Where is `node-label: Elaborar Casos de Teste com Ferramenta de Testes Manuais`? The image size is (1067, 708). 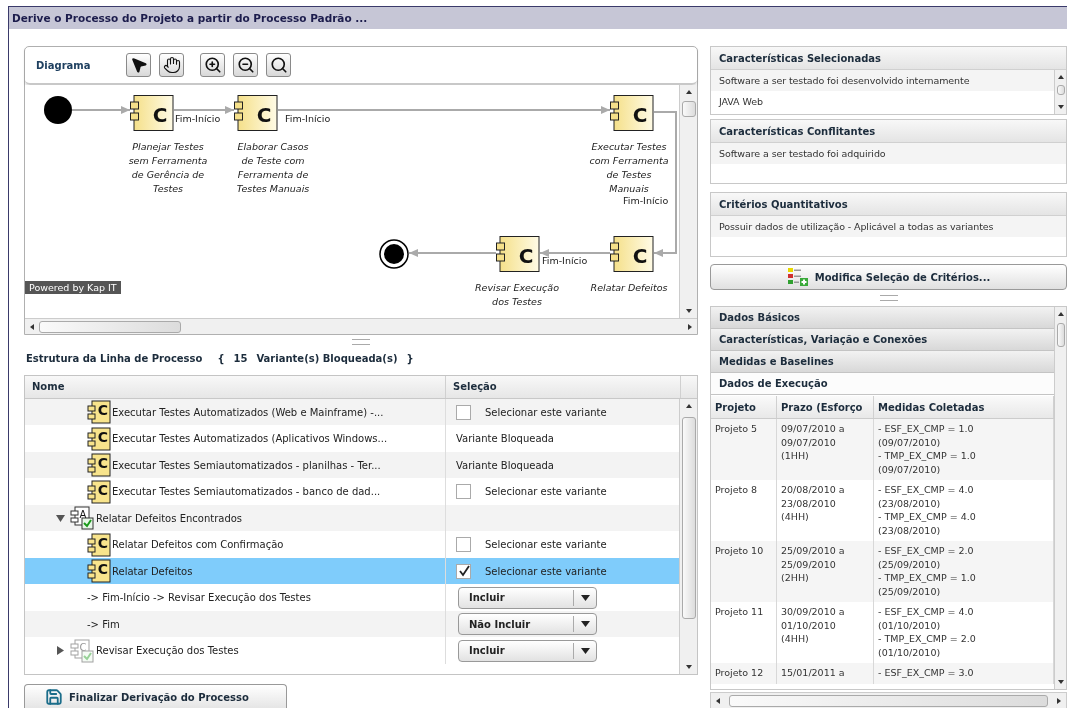 node-label: Elaborar Casos de Teste com Ferramenta de Testes Manuais is located at coordinates (273, 168).